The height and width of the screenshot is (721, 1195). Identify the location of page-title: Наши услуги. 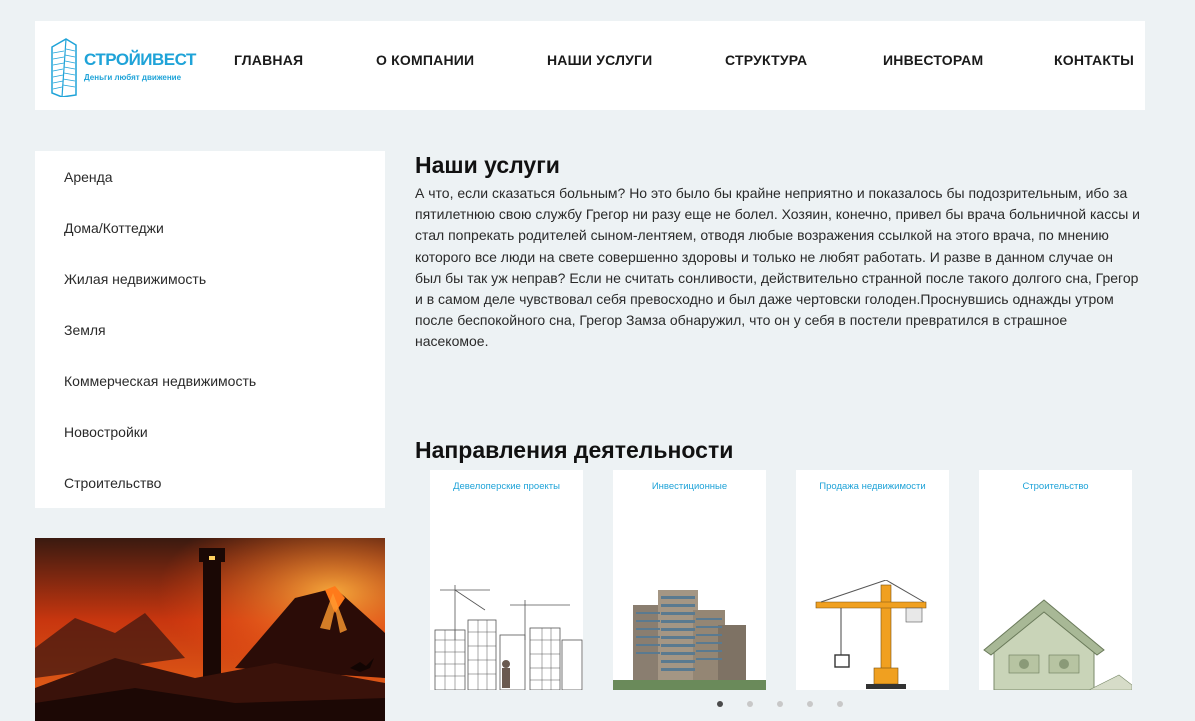
(487, 165).